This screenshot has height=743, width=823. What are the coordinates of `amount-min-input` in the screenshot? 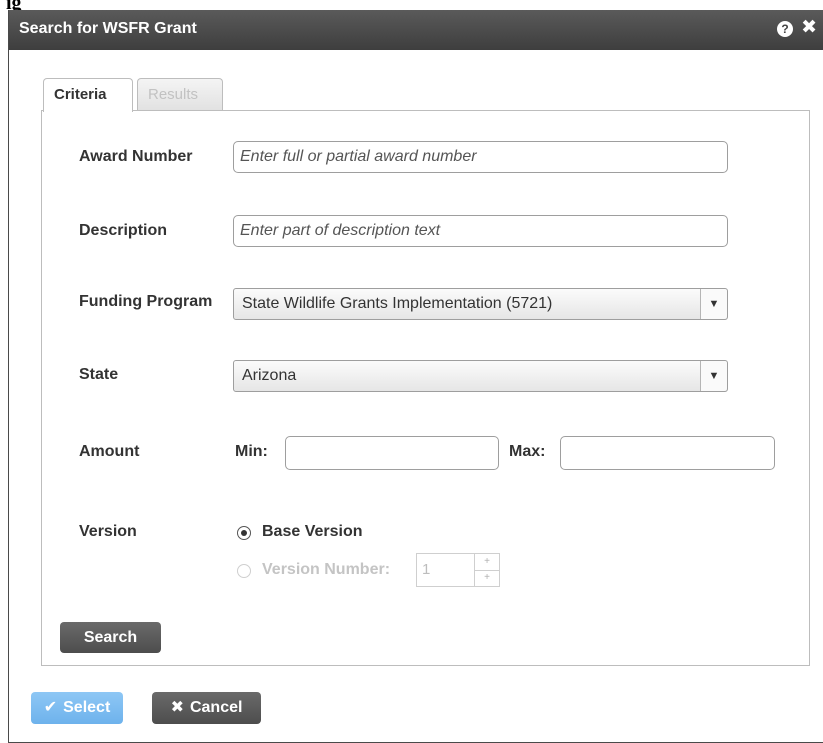 It's located at (392, 453).